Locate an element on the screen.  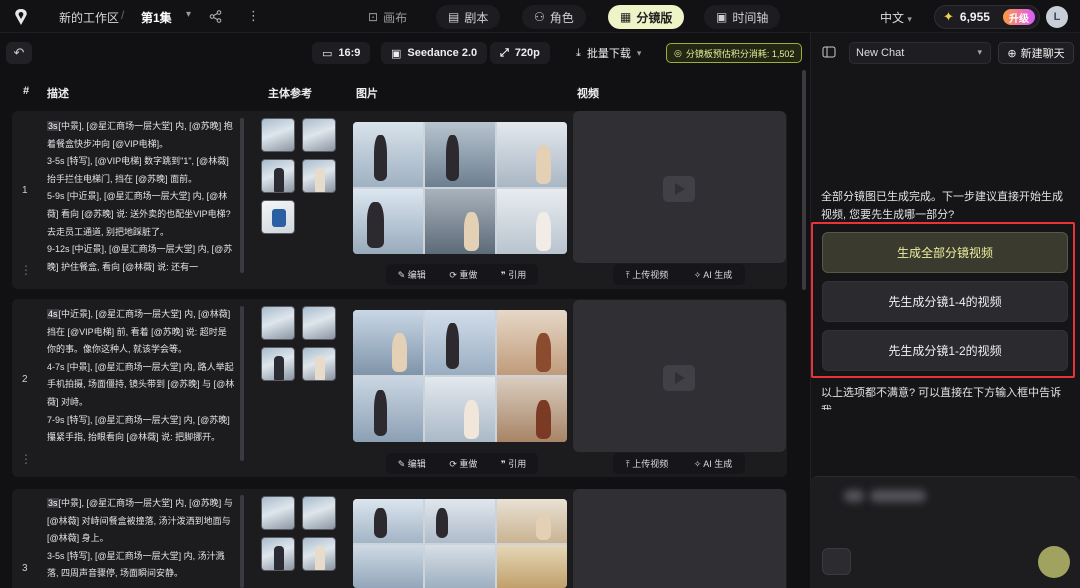
download-icon: ⤓ is located at coordinates (578, 52).